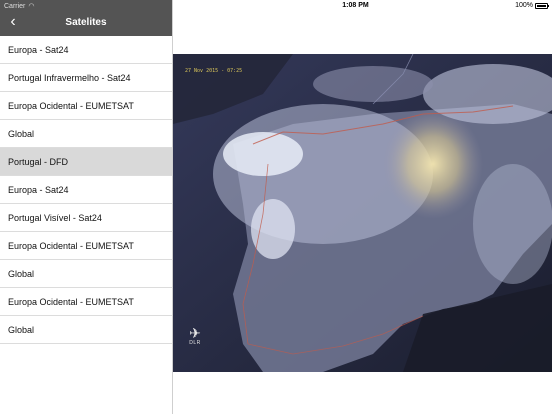 This screenshot has width=552, height=414. I want to click on list-item-label: Portugal Infravermelho - Sat24, so click(69, 77).